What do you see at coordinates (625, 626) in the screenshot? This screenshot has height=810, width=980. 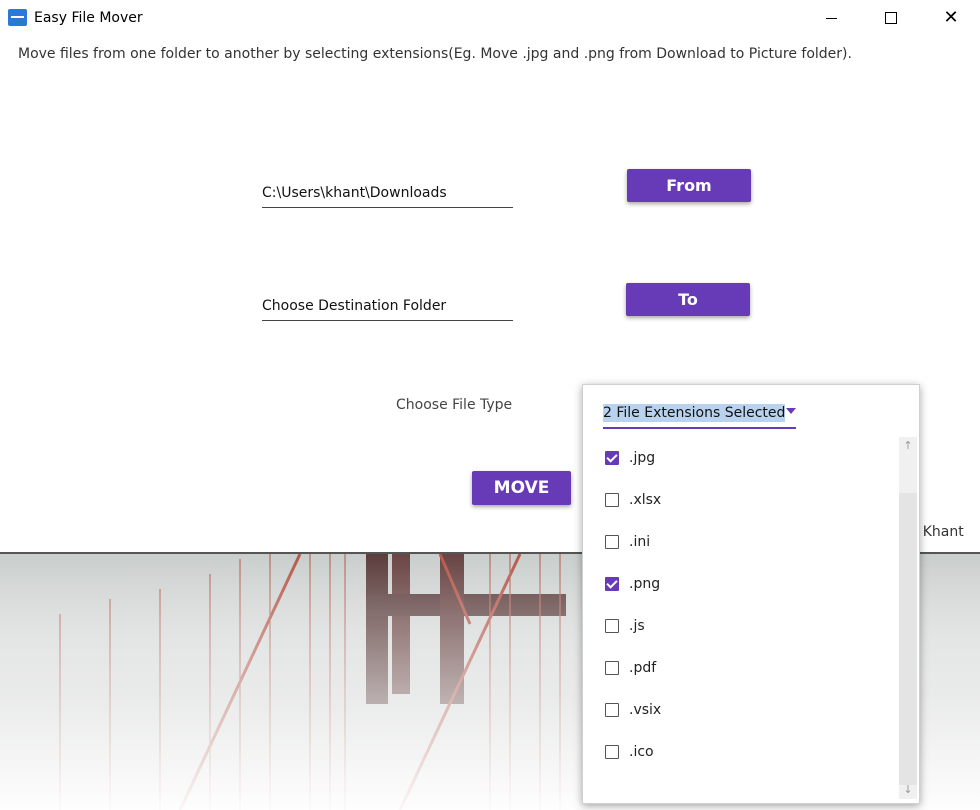 I see `option-js: .js` at bounding box center [625, 626].